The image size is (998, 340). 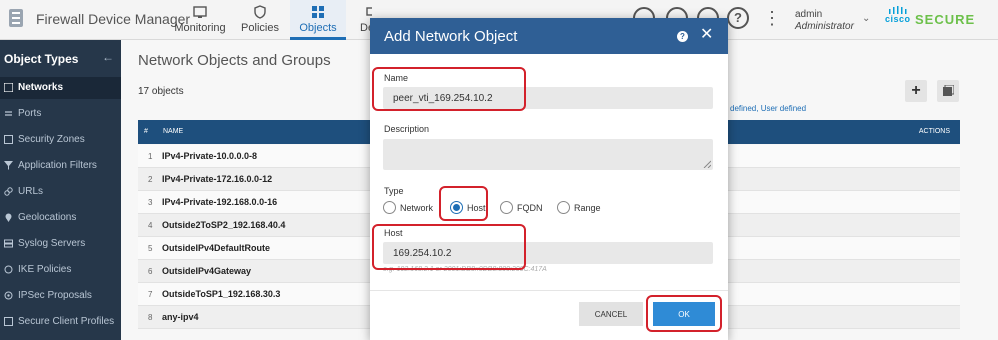 I want to click on ike-icon, so click(x=8, y=269).